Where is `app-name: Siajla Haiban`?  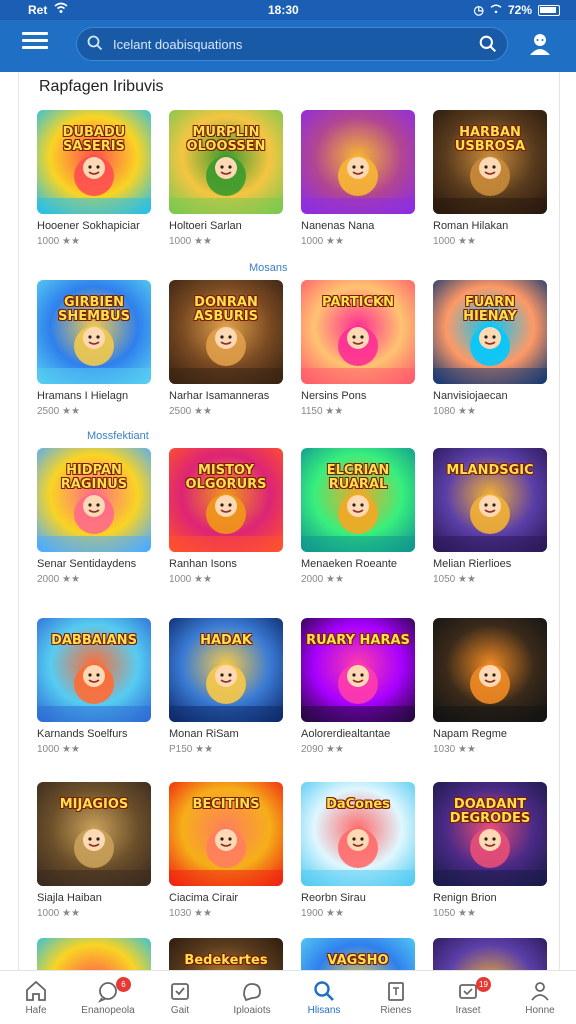 app-name: Siajla Haiban is located at coordinates (99, 898).